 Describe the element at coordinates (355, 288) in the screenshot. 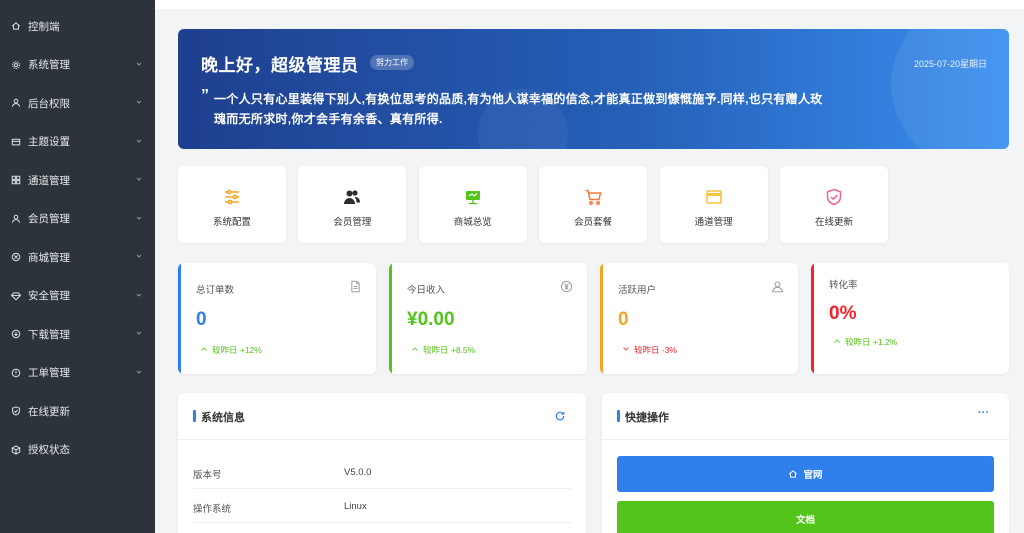

I see `document-icon` at that location.